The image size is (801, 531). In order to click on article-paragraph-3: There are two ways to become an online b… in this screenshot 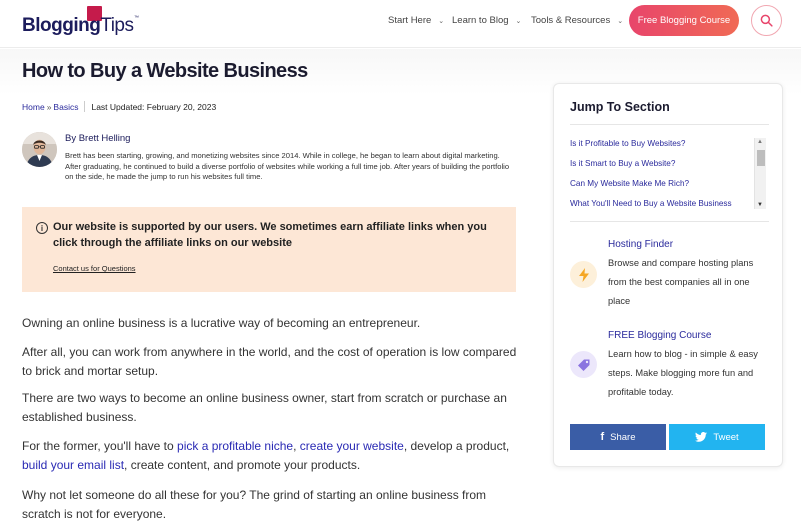, I will do `click(264, 407)`.